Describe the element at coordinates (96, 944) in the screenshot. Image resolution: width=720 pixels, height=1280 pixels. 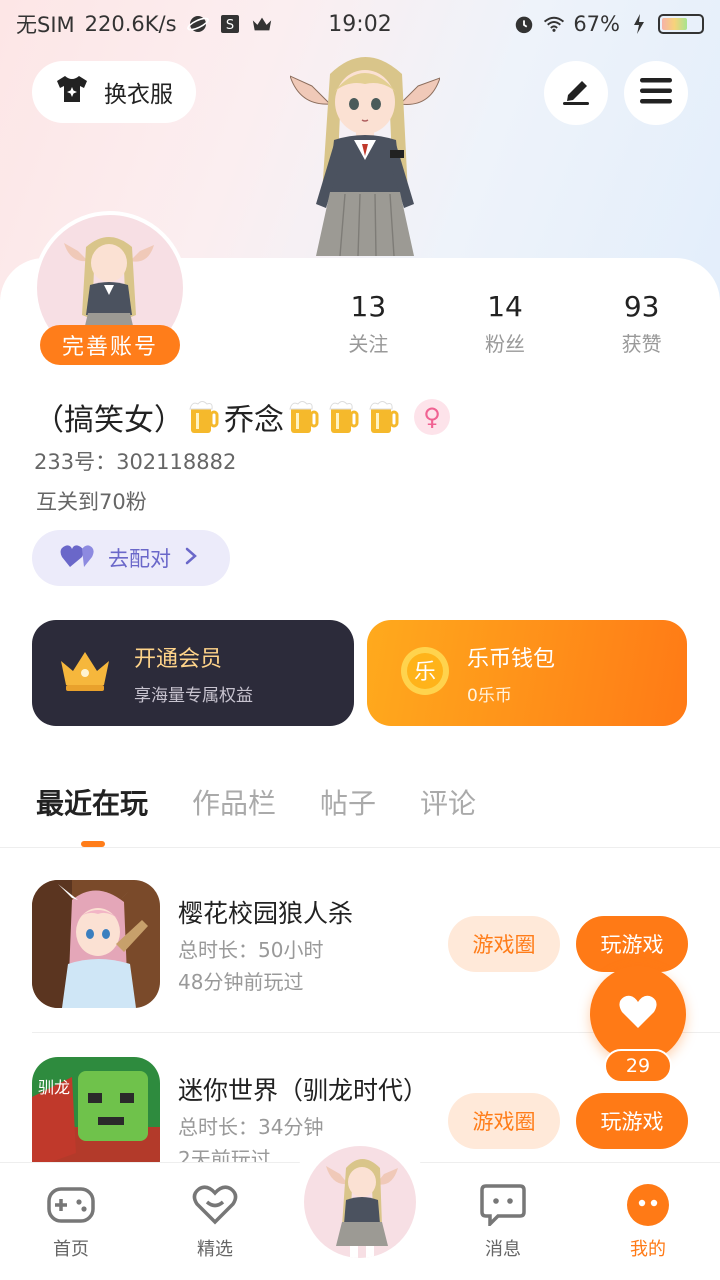
I see `game-thumbnail` at that location.